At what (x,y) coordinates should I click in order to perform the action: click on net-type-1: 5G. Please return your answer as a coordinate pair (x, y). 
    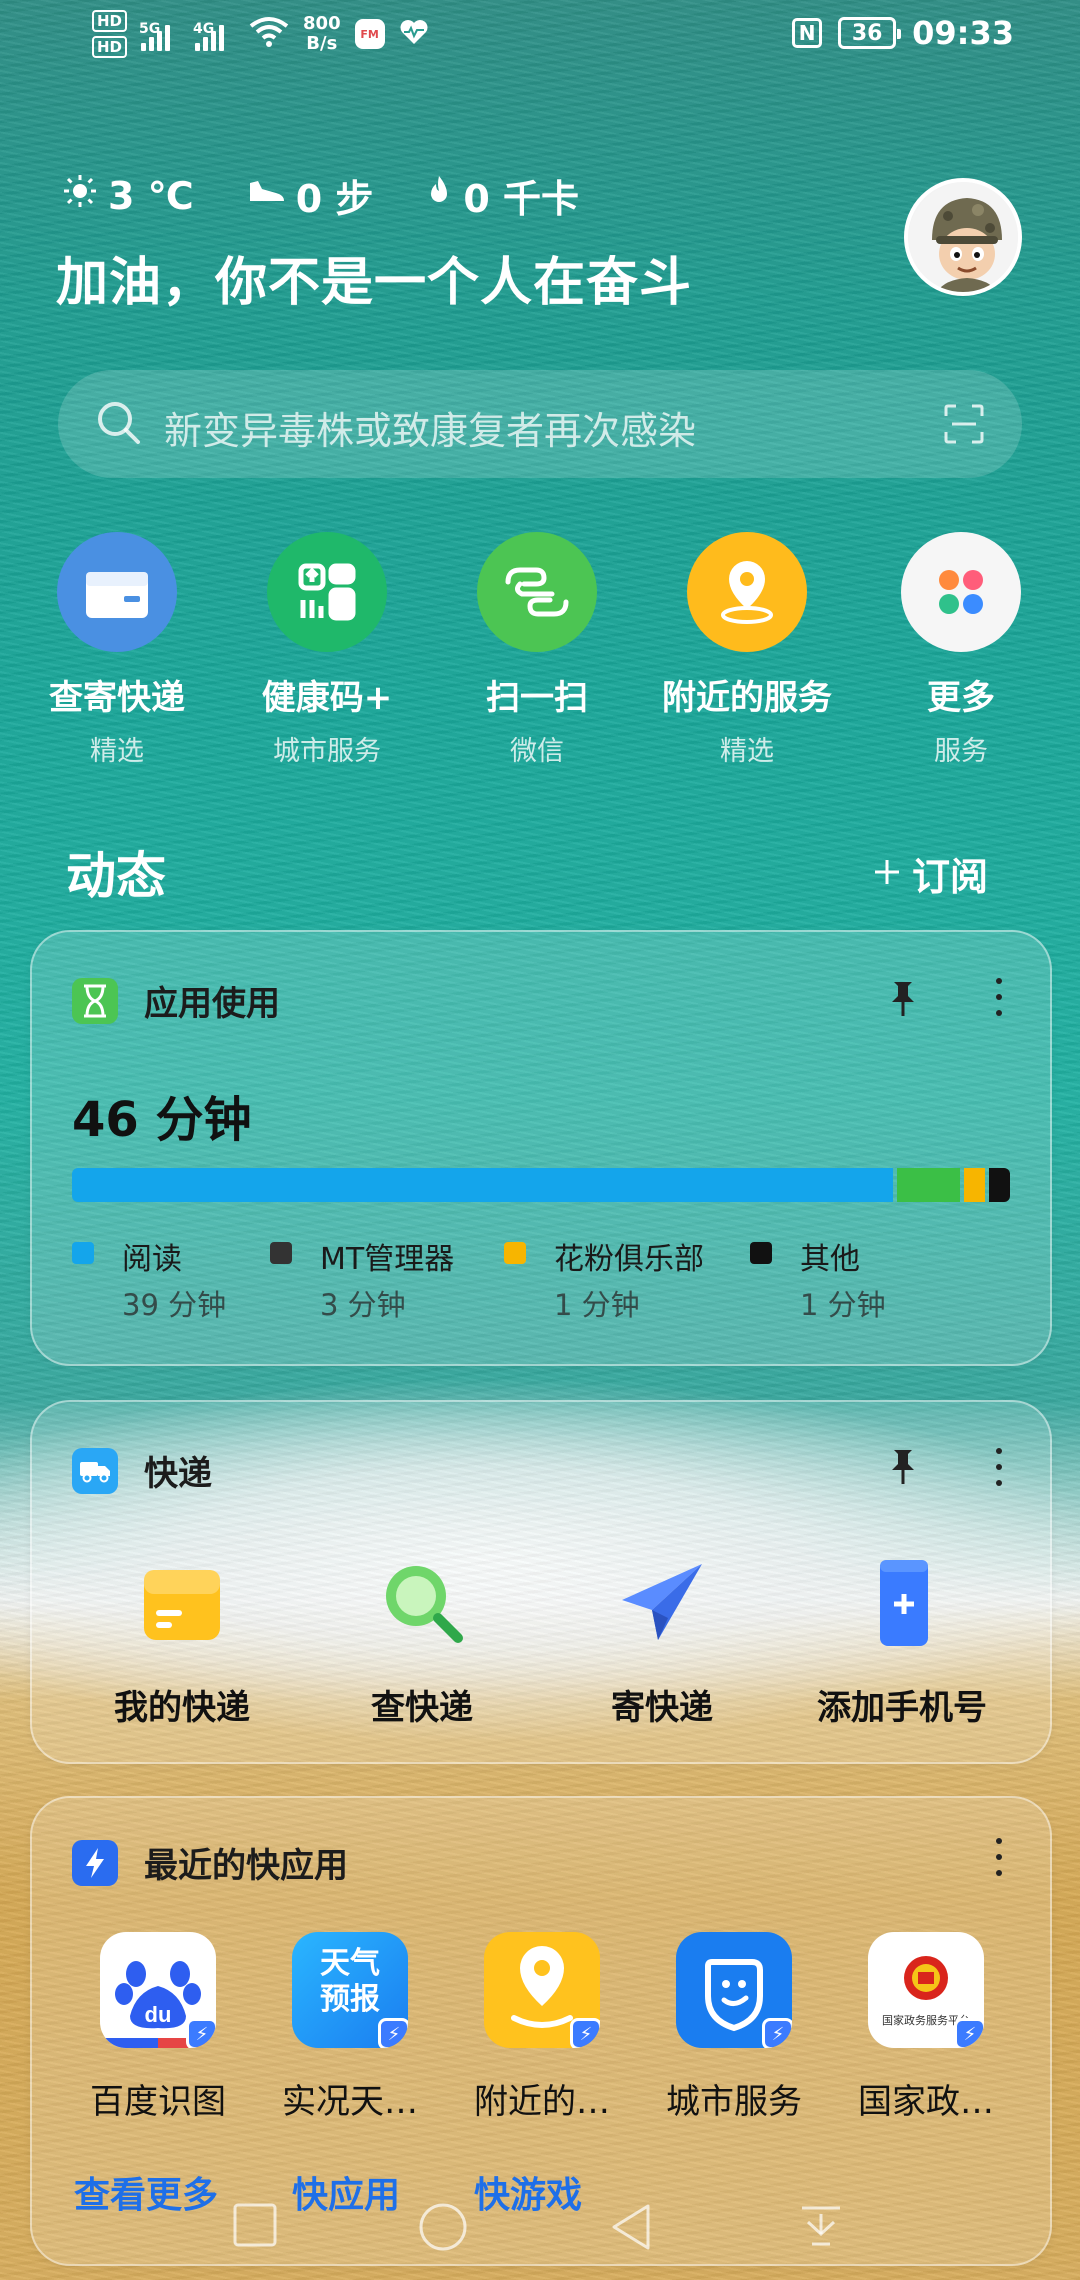
    Looking at the image, I should click on (150, 29).